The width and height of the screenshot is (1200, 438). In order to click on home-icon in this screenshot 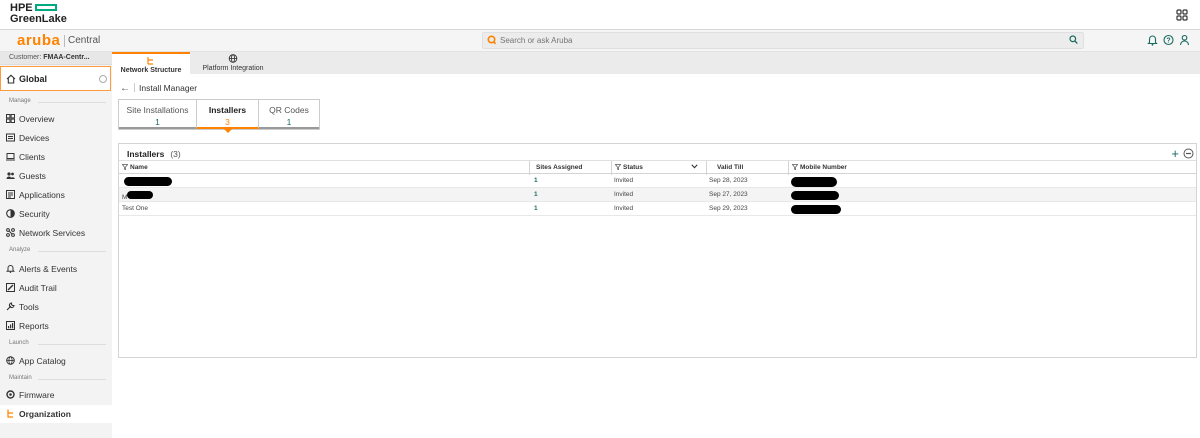, I will do `click(11, 79)`.